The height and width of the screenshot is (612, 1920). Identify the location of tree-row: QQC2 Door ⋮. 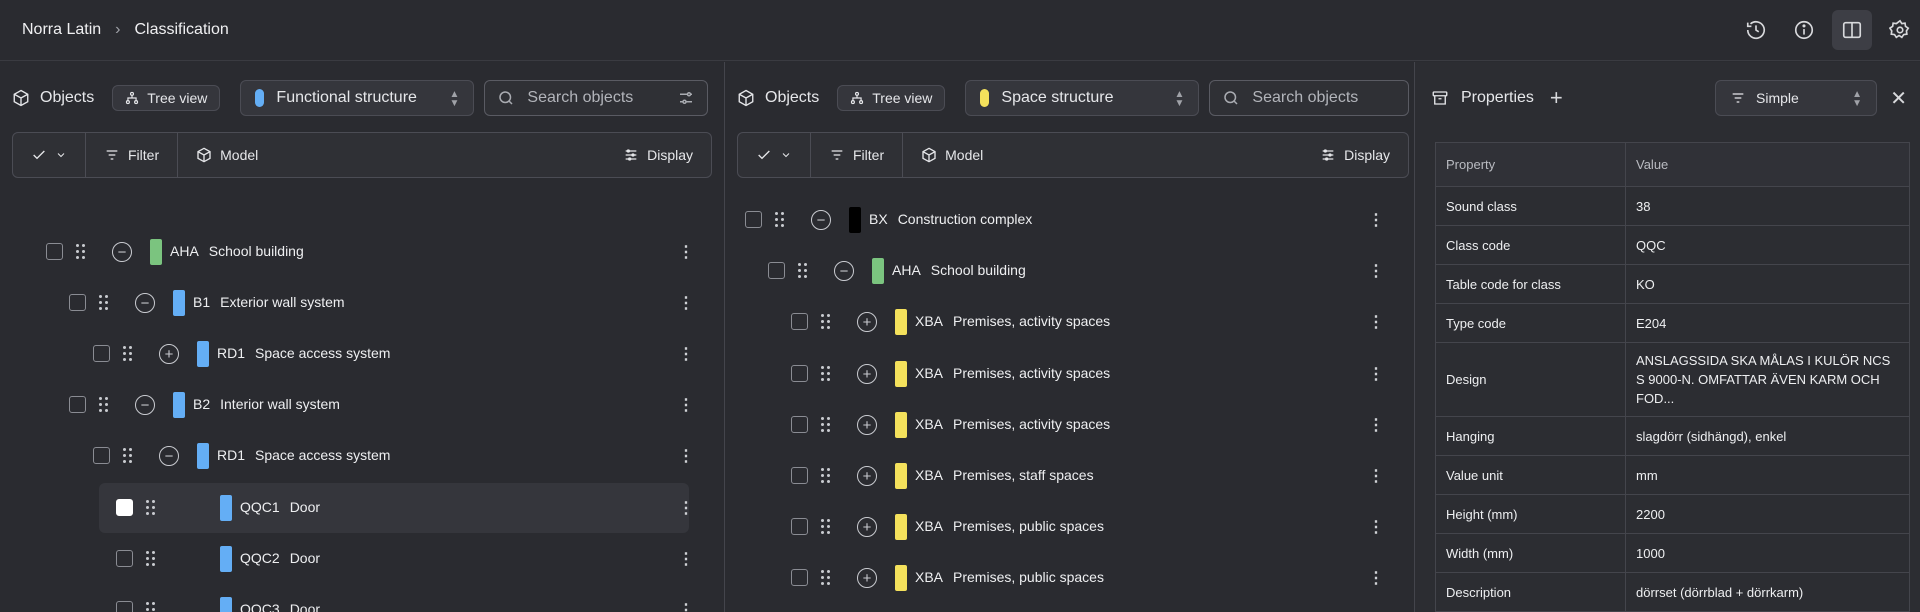
(361, 559).